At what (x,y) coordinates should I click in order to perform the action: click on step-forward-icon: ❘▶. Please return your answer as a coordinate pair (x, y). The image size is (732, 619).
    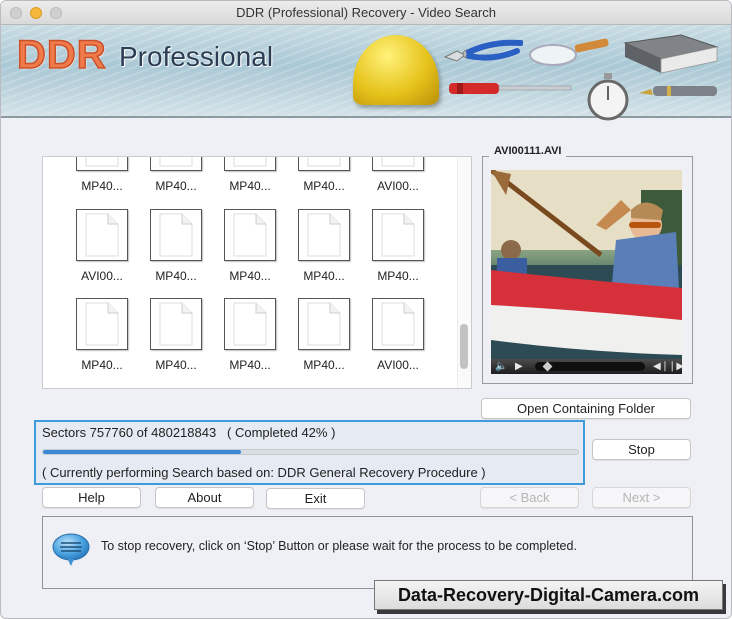
    Looking at the image, I should click on (676, 366).